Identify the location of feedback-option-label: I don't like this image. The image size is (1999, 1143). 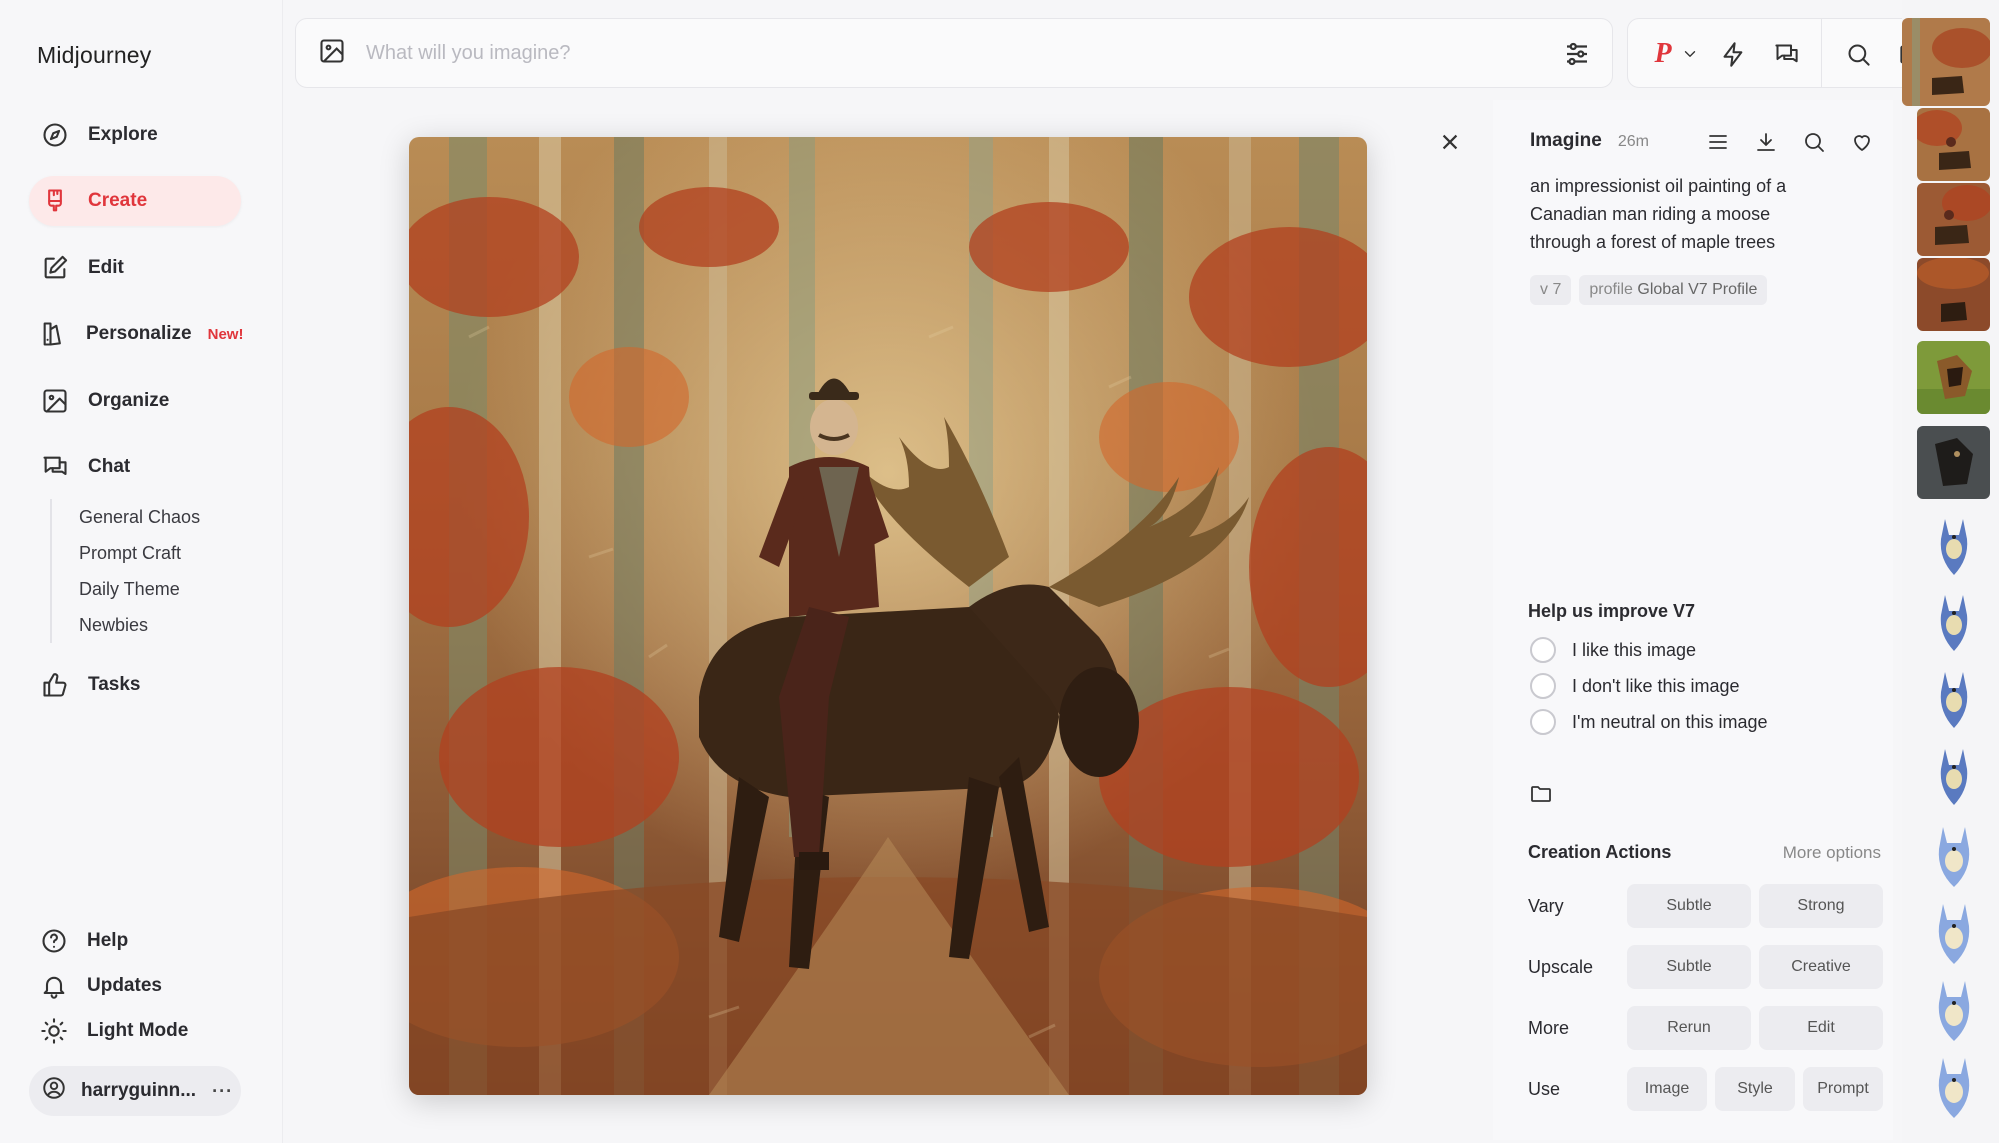
(1656, 685).